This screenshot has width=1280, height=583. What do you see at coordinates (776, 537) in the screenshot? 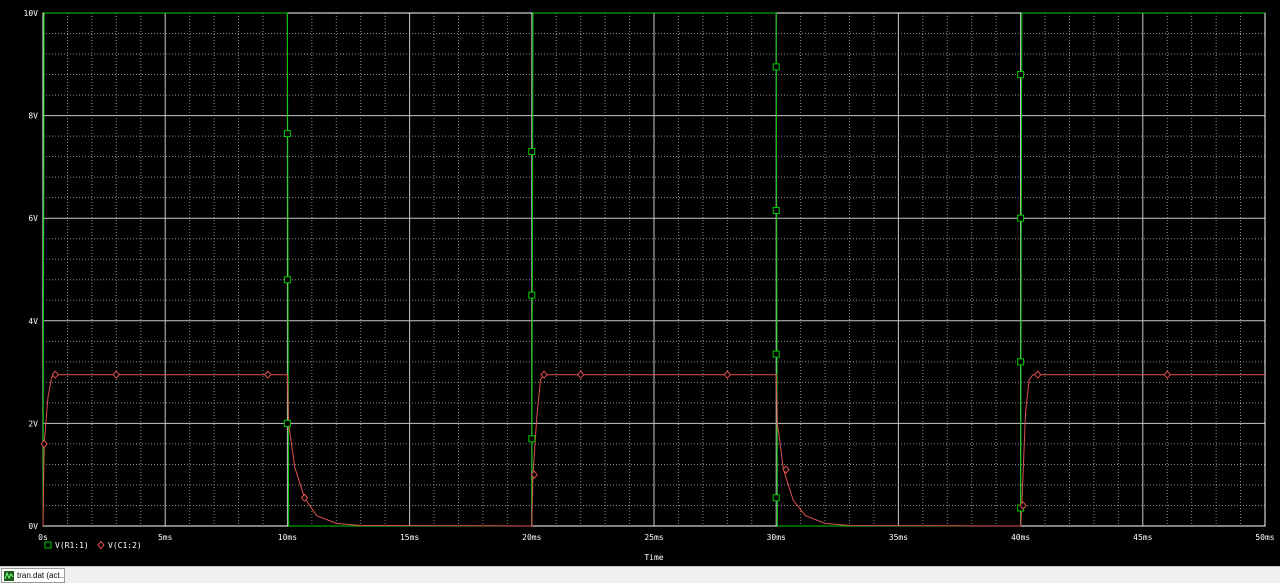
I see `x-tick-label: 30ms` at bounding box center [776, 537].